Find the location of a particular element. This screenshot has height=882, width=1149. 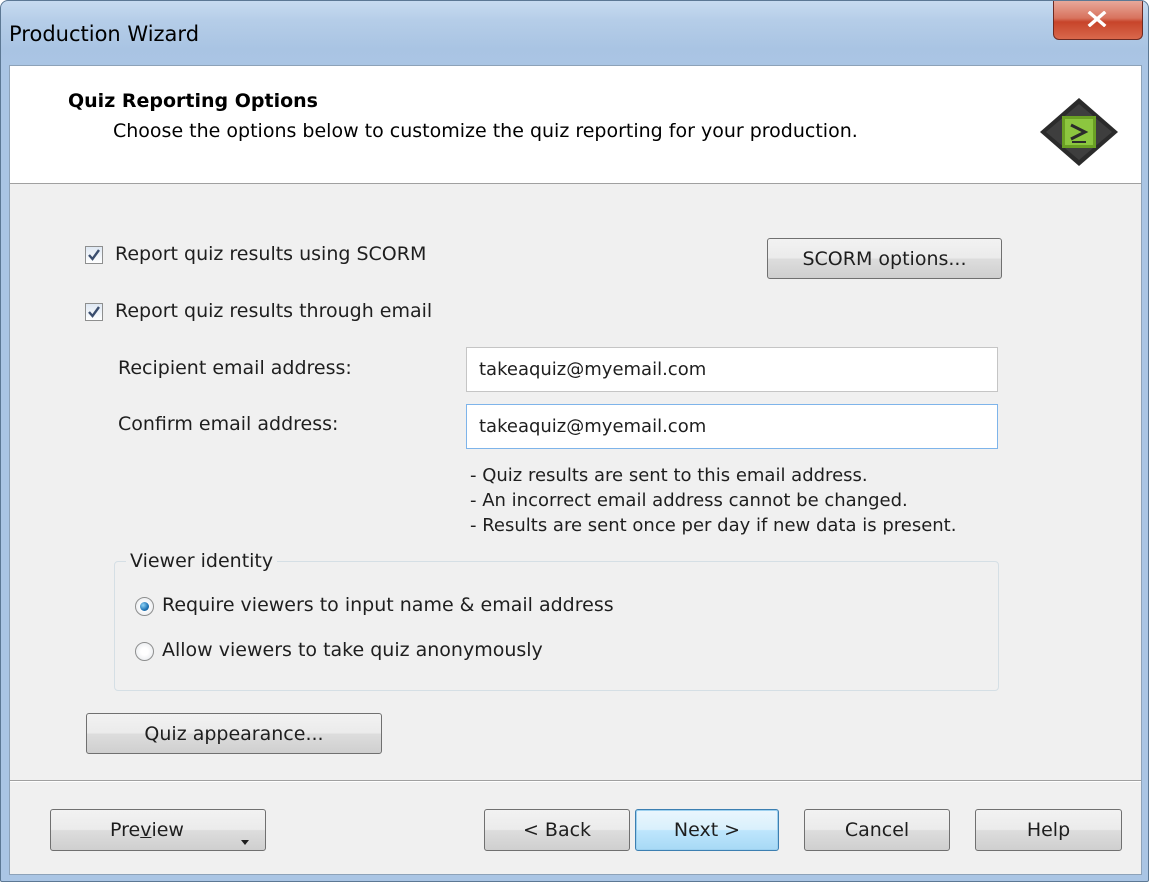

recipient-email-field: takeaquiz@myemail.com is located at coordinates (732, 369).